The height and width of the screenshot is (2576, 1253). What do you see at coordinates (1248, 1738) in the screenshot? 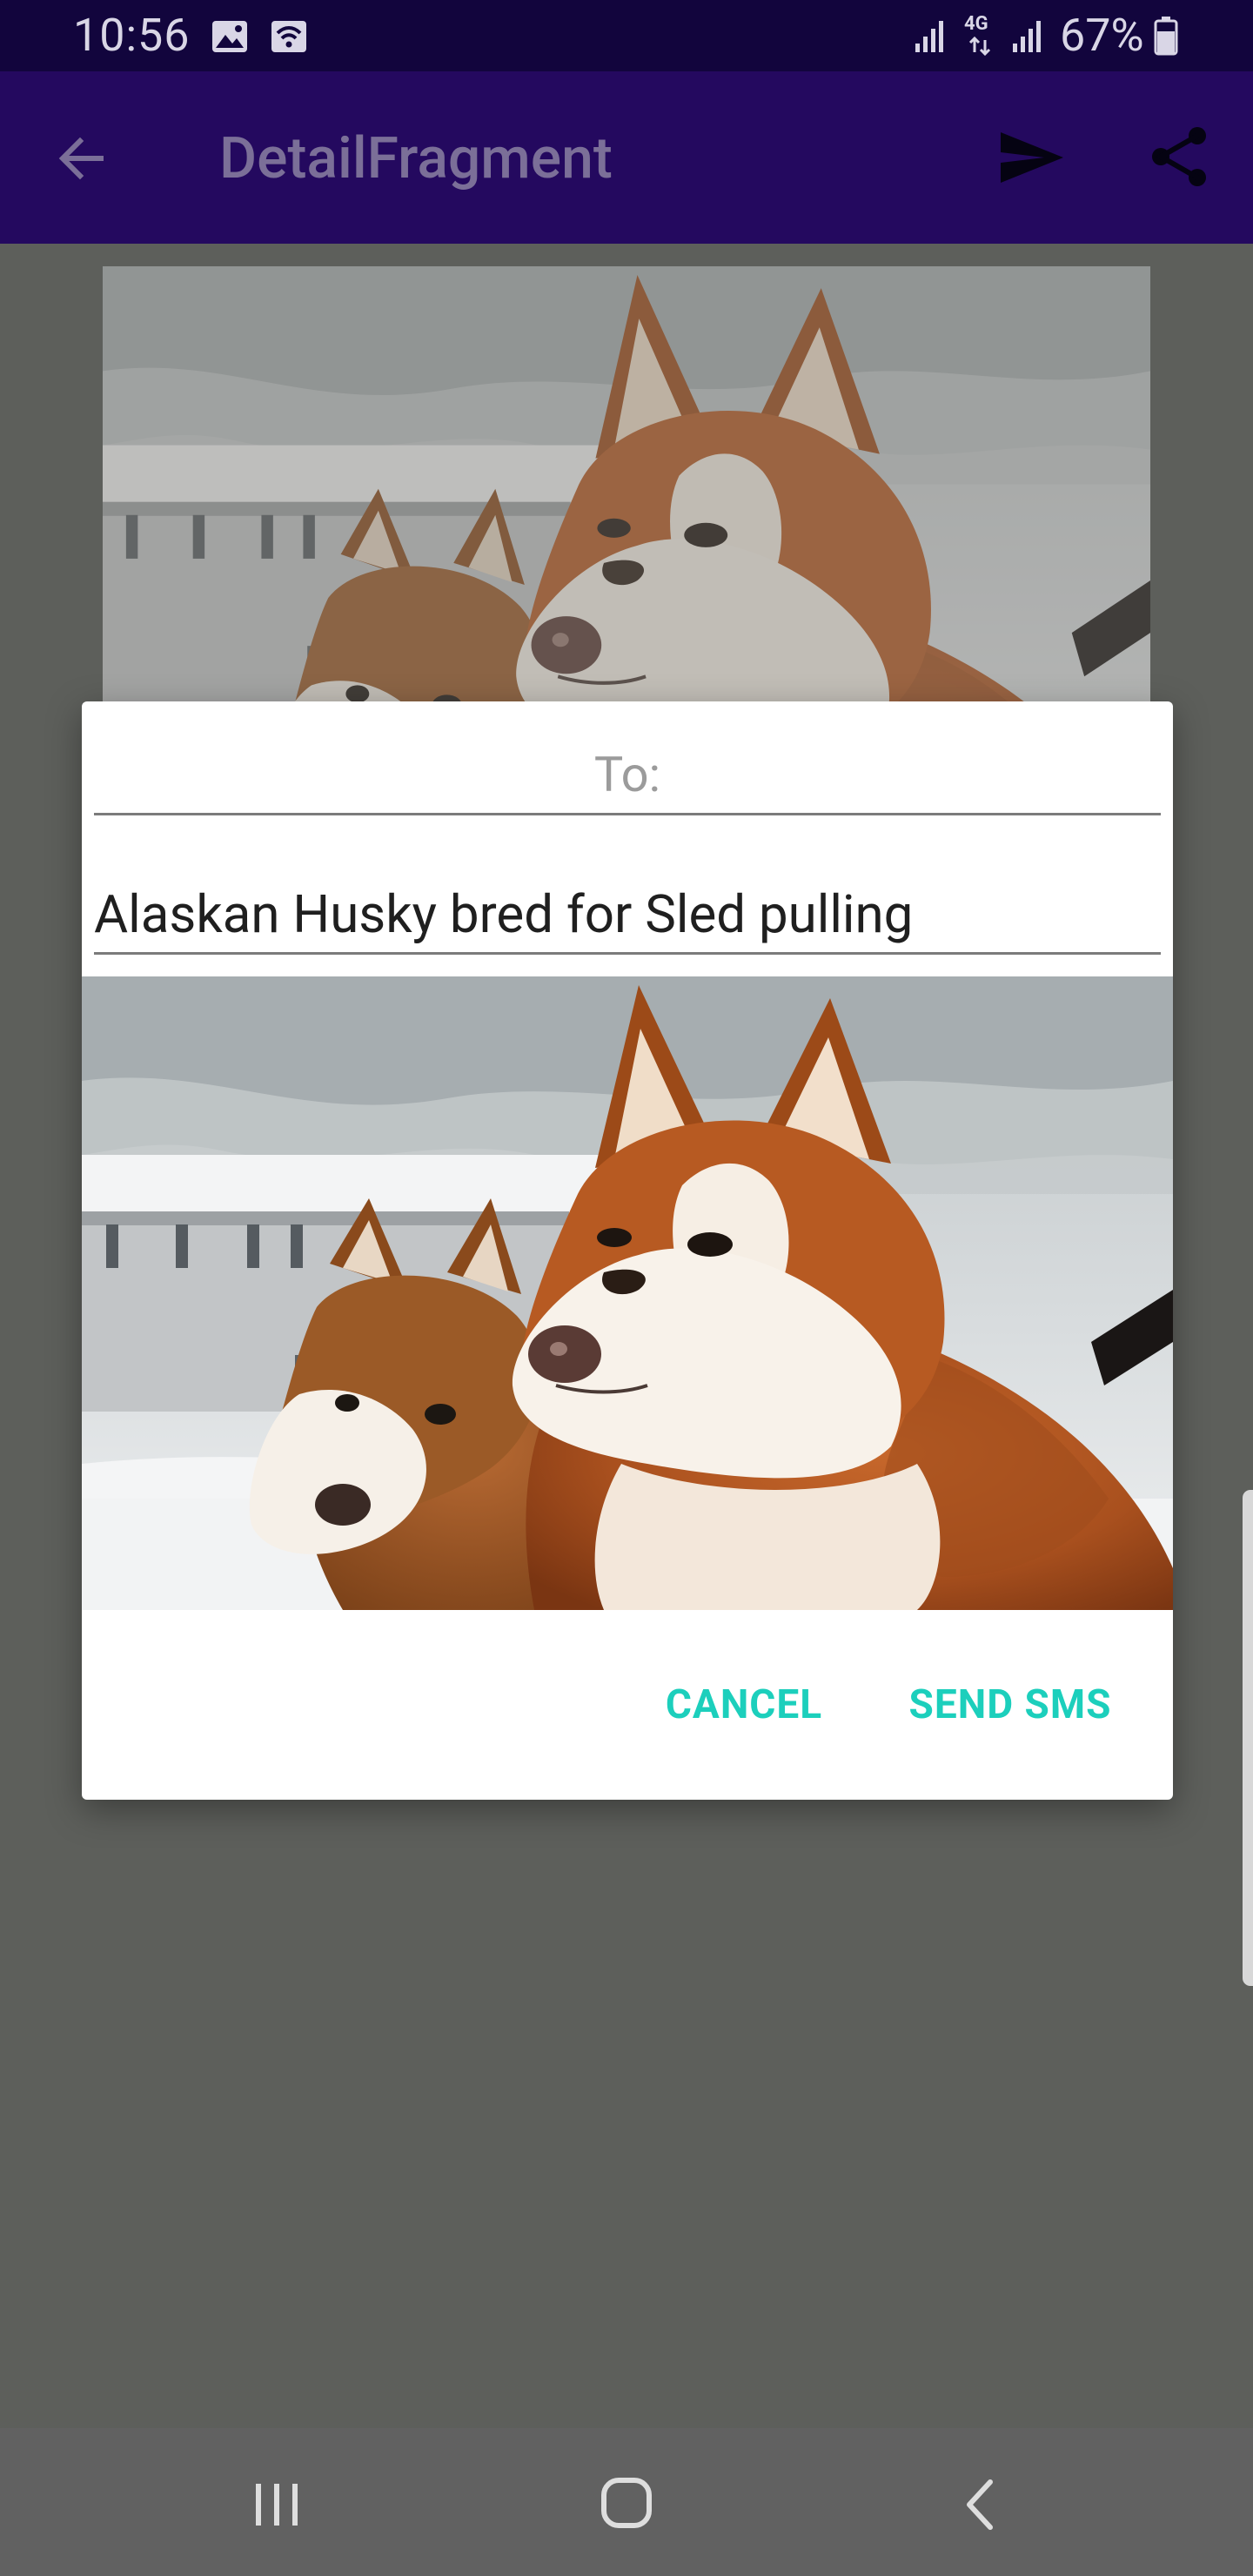
I see `scrollbar-handle` at bounding box center [1248, 1738].